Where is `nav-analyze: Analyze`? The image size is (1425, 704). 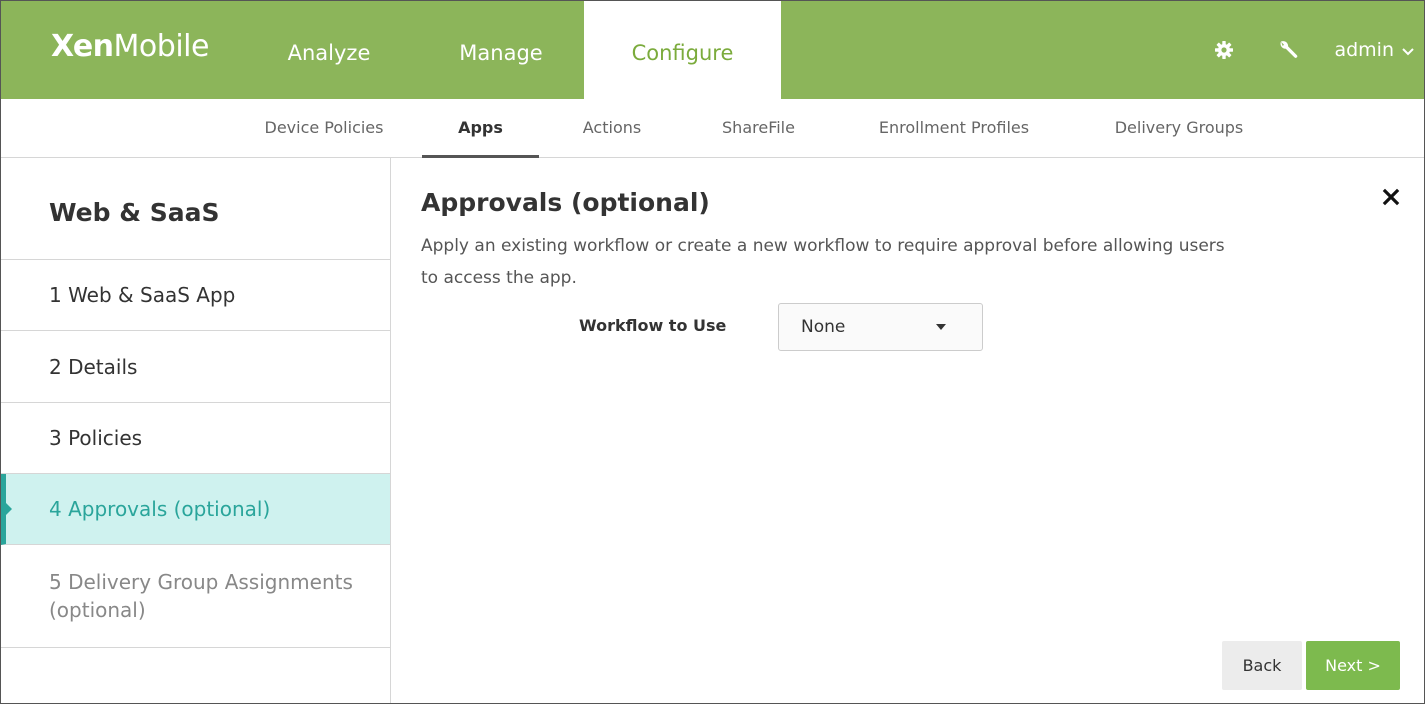
nav-analyze: Analyze is located at coordinates (329, 50).